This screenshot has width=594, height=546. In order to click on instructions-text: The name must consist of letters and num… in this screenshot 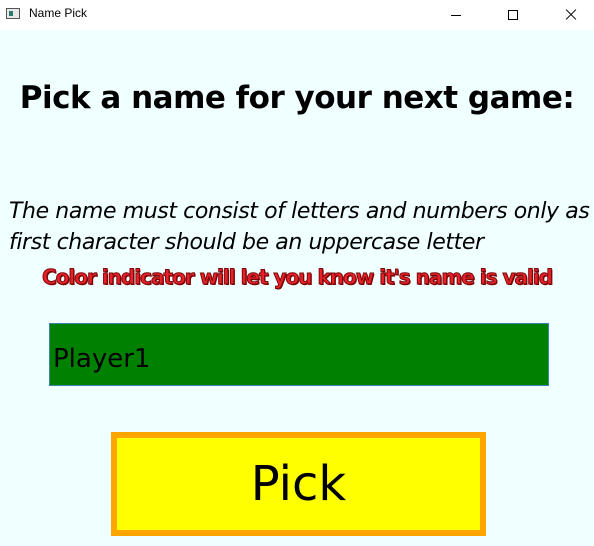, I will do `click(301, 227)`.